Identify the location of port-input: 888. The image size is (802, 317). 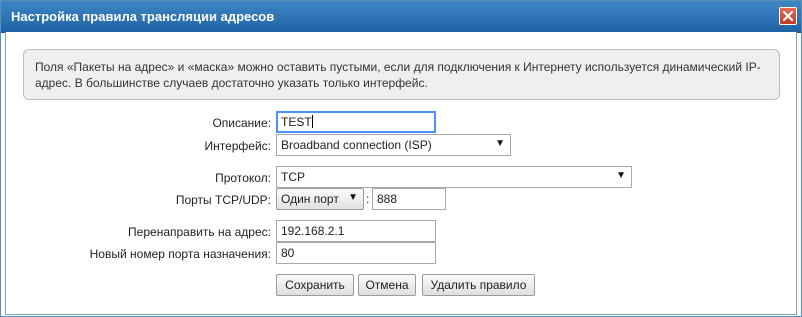
(409, 199).